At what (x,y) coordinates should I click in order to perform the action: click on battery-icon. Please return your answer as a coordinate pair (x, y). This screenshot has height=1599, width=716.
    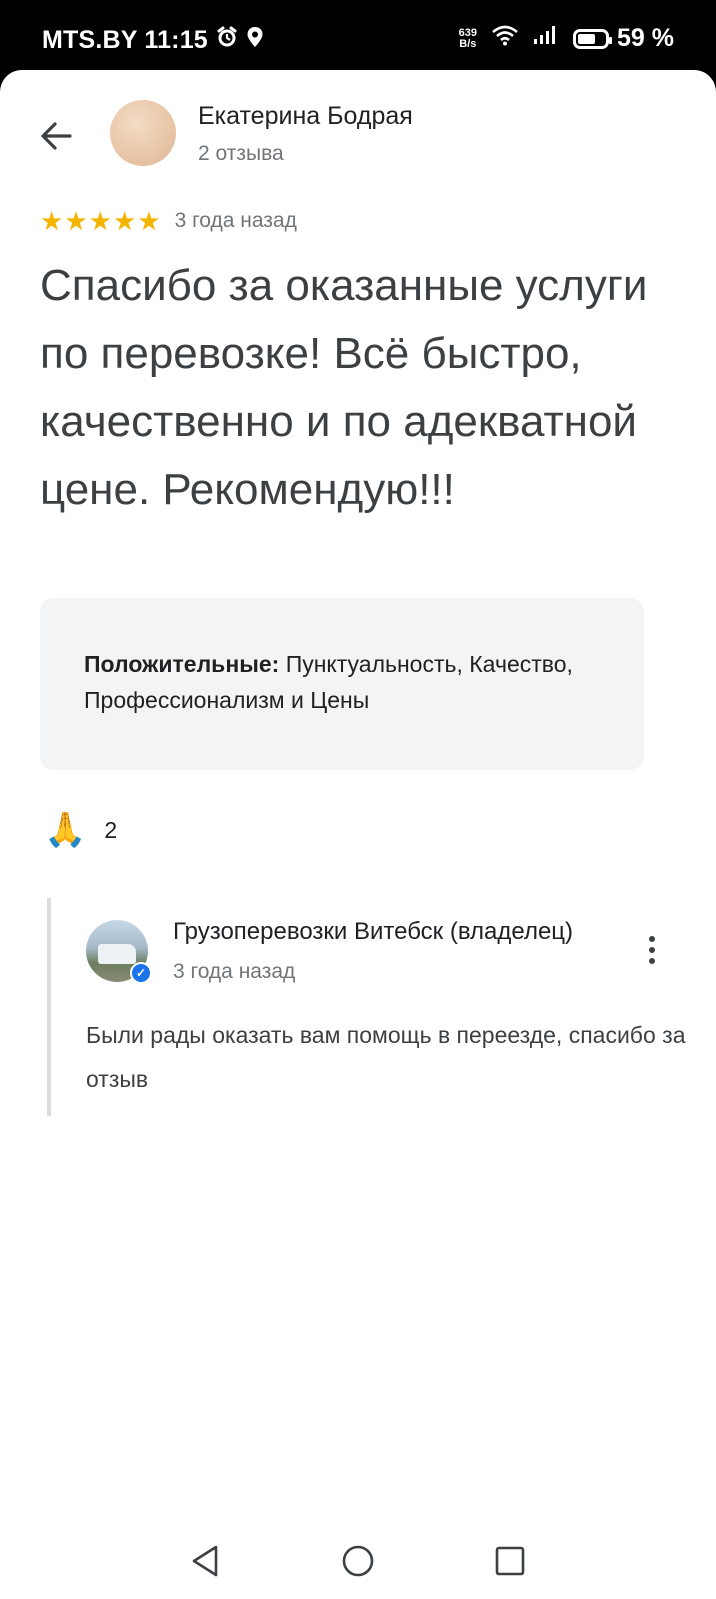
    Looking at the image, I should click on (593, 38).